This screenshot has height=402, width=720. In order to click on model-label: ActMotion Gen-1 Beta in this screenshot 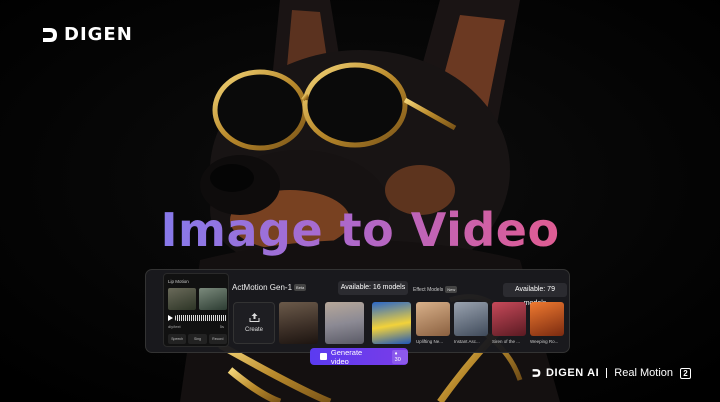, I will do `click(269, 287)`.